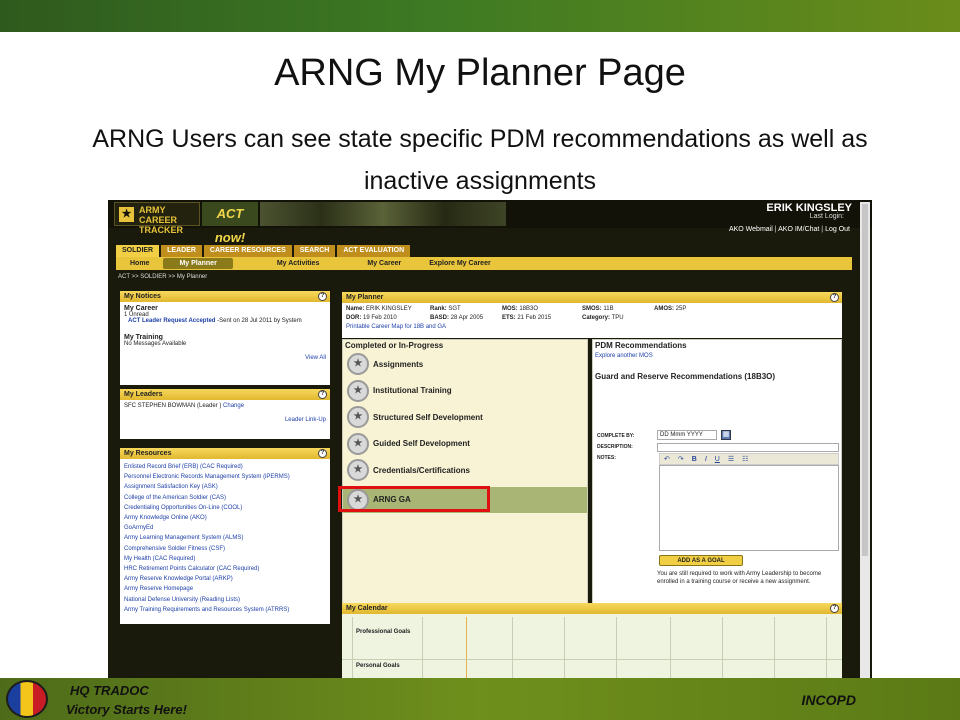  Describe the element at coordinates (225, 498) in the screenshot. I see `resource-link: College of the American Soldier (CAS)` at that location.